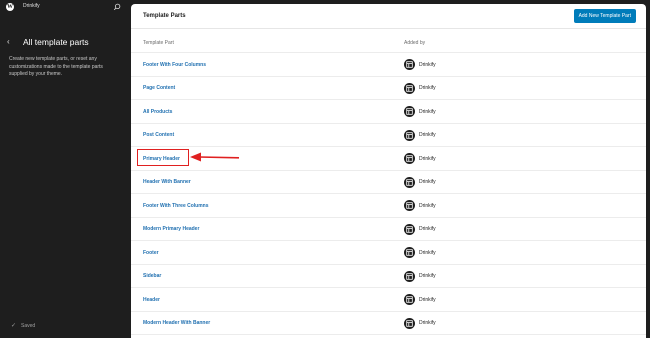  I want to click on check-icon: ✓, so click(14, 326).